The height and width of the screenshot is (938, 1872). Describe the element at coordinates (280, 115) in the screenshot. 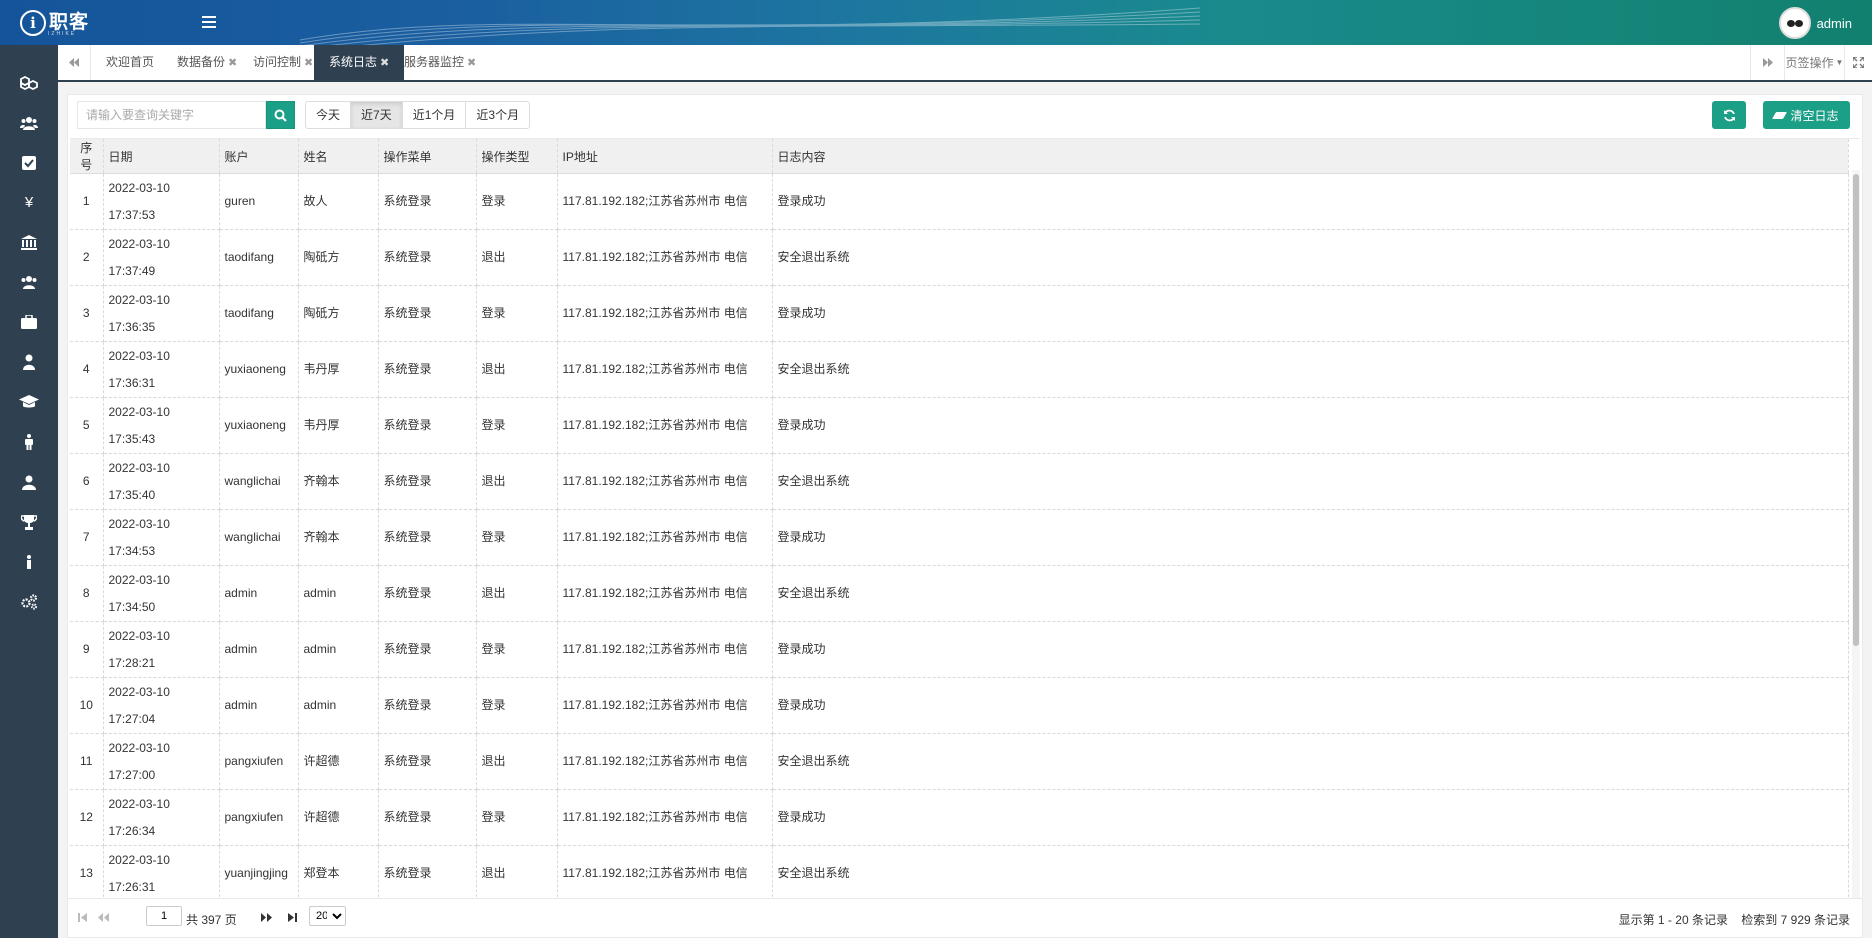

I see `search-button` at that location.